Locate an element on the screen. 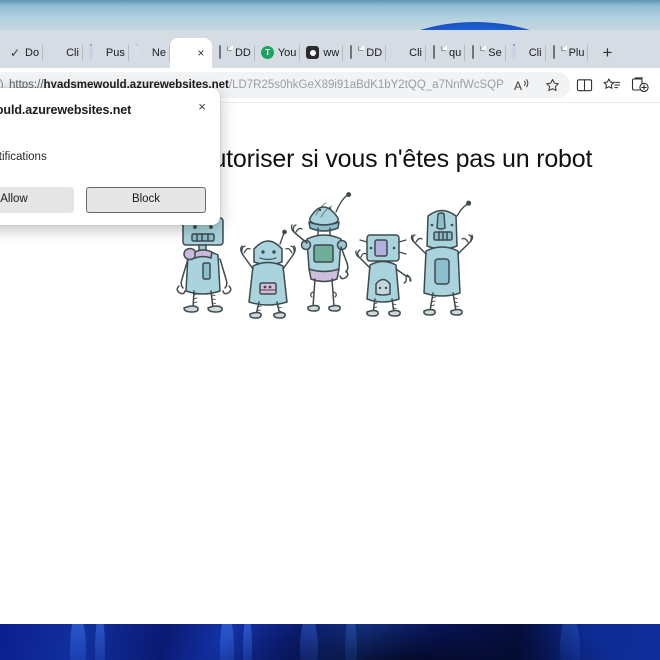  browser-tab-3: Ne is located at coordinates (150, 53).